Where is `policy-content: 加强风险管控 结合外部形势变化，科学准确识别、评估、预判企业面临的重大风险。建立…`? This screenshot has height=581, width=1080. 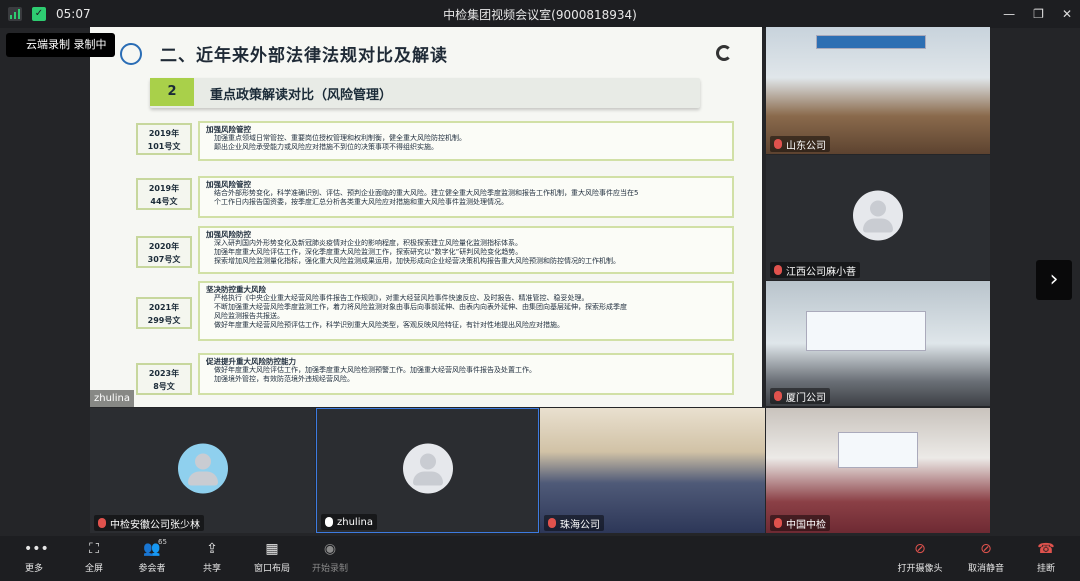 policy-content: 加强风险管控 结合外部形势变化，科学准确识别、评估、预判企业面临的重大风险。建立… is located at coordinates (466, 197).